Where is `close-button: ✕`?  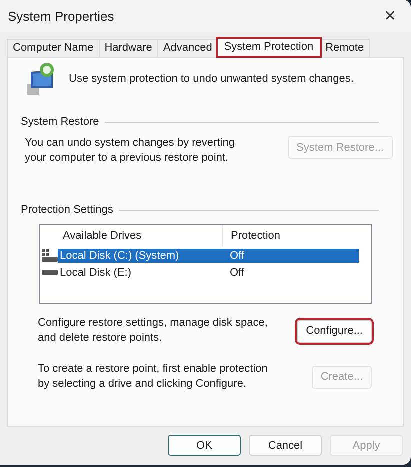 close-button: ✕ is located at coordinates (390, 16).